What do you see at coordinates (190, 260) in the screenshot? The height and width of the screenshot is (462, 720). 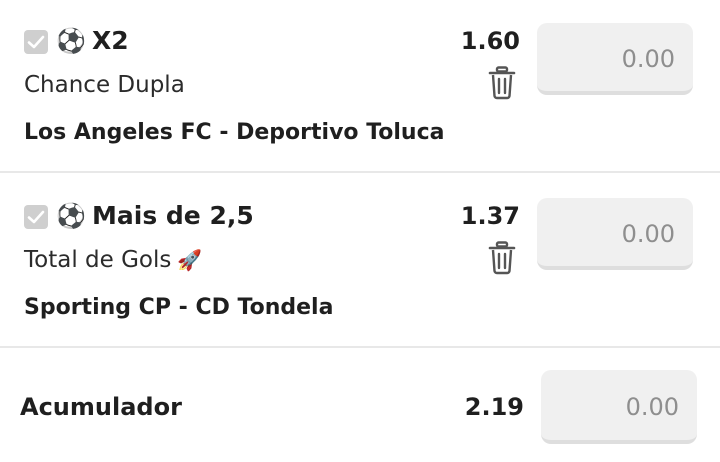 I see `rocket-icon: 🚀` at bounding box center [190, 260].